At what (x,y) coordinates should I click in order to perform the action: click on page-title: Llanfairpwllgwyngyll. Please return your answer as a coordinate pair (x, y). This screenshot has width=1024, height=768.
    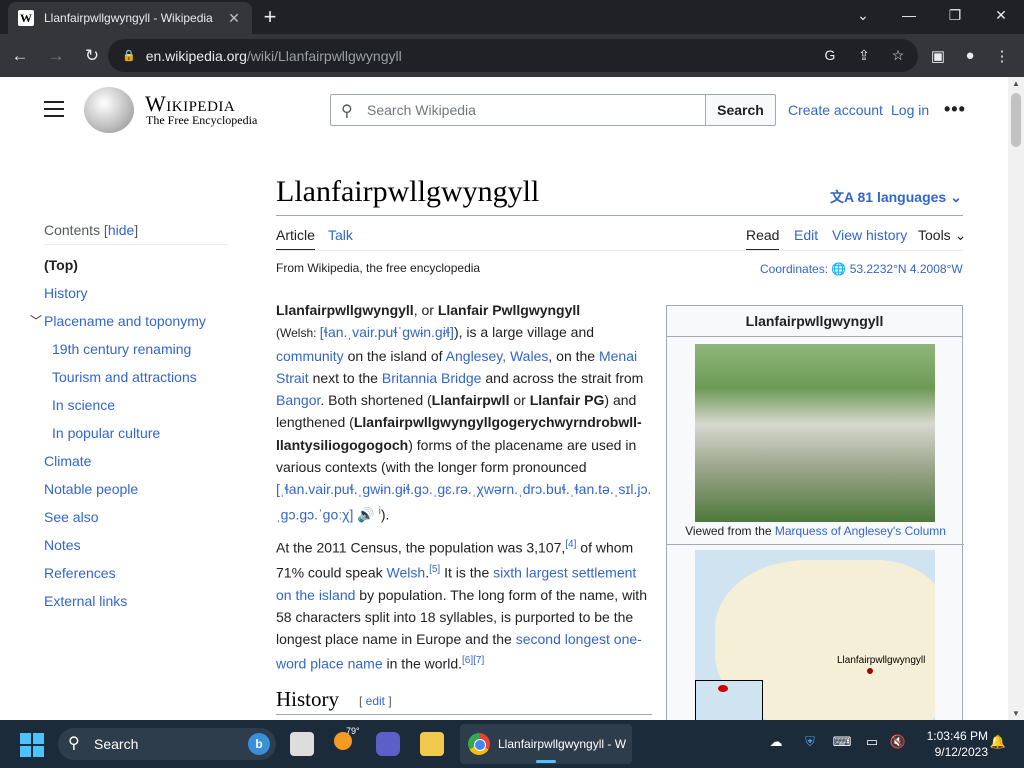
    Looking at the image, I should click on (408, 191).